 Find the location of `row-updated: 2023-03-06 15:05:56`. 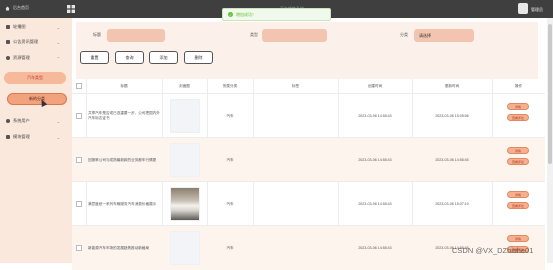

row-updated: 2023-03-06 15:05:56 is located at coordinates (452, 116).